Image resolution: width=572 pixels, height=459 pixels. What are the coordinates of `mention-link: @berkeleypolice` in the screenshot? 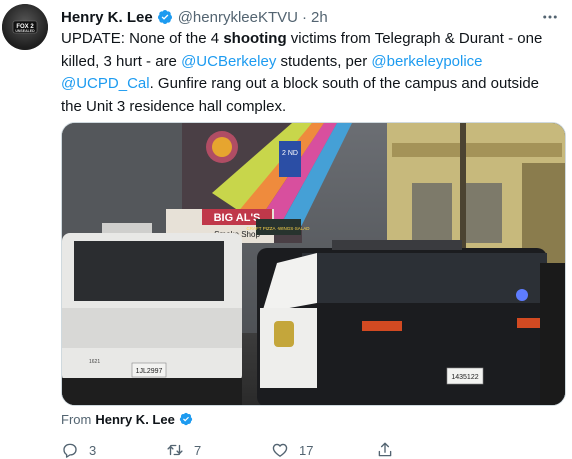 It's located at (426, 61).